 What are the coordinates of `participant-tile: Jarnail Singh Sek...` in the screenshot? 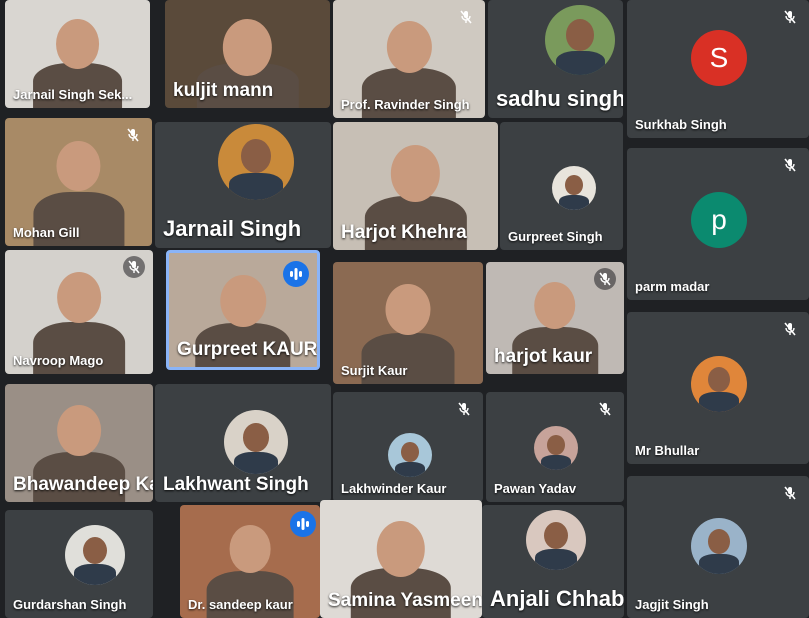 It's located at (77, 54).